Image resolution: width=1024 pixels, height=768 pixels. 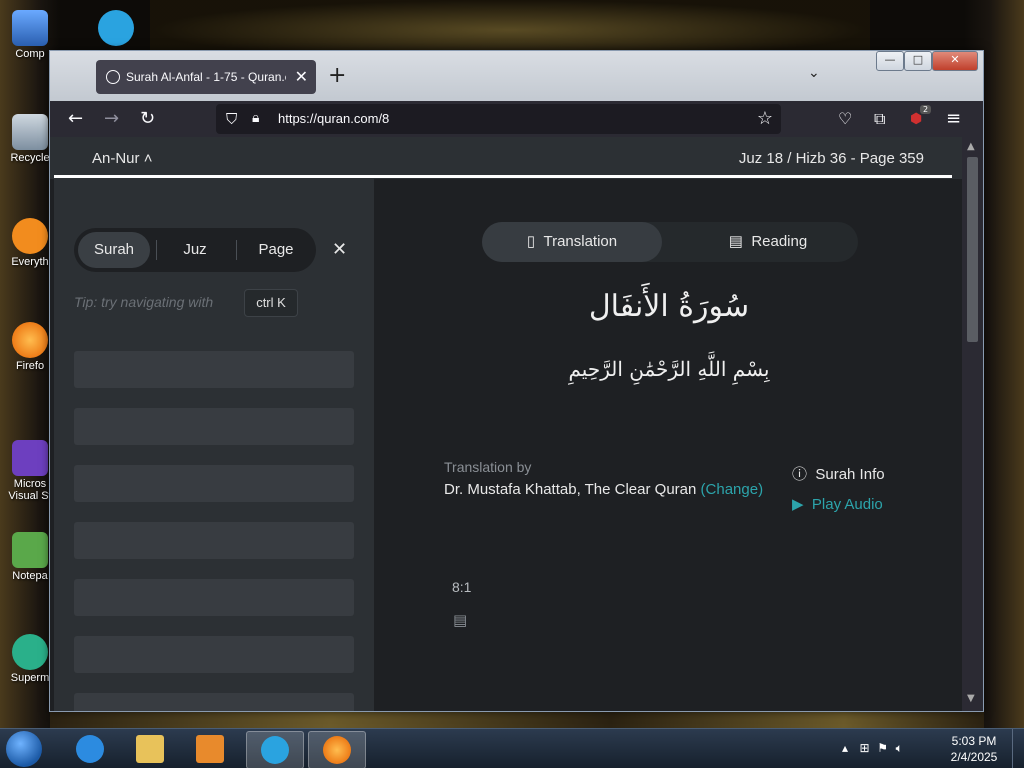 I want to click on address-bar: ⛉ 🔒︎ https://quran.com/8 ☆, so click(x=498, y=119).